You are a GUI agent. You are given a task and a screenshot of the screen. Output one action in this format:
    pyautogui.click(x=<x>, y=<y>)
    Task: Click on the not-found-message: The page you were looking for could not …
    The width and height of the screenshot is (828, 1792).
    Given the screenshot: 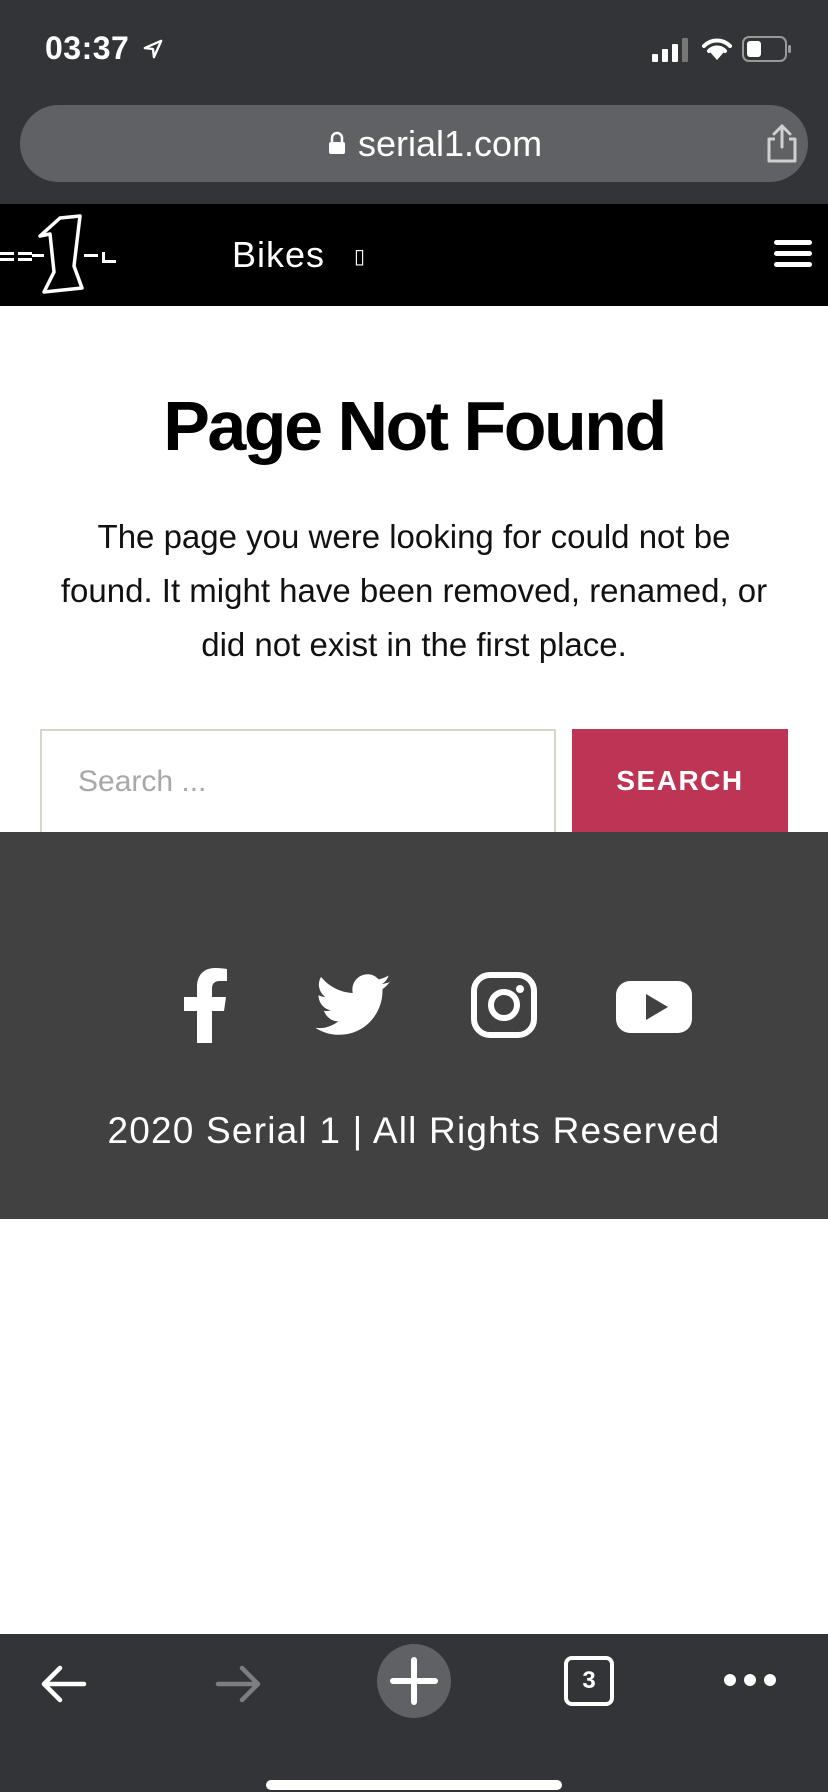 What is the action you would take?
    pyautogui.click(x=414, y=590)
    